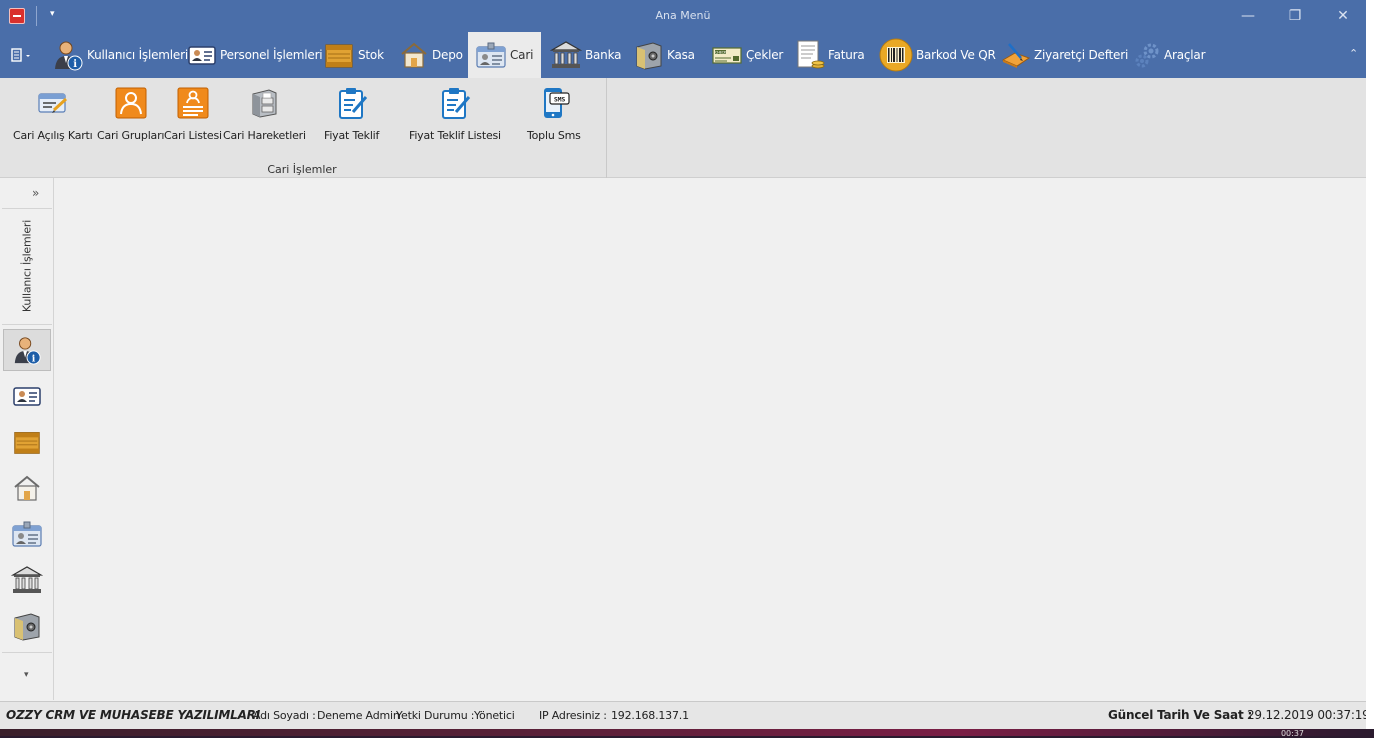  Describe the element at coordinates (353, 55) in the screenshot. I see `tab-stok: Stok` at that location.